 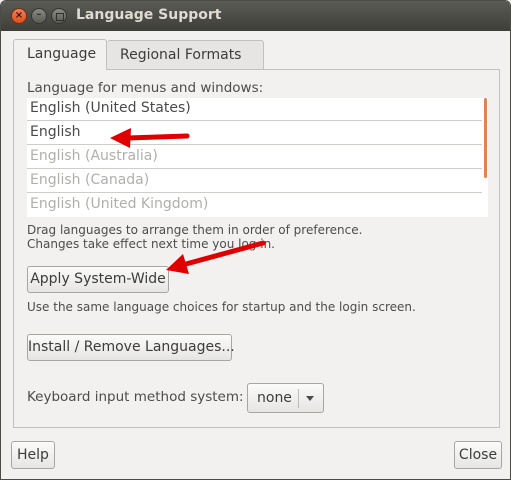 What do you see at coordinates (310, 398) in the screenshot?
I see `chevron-down-icon` at bounding box center [310, 398].